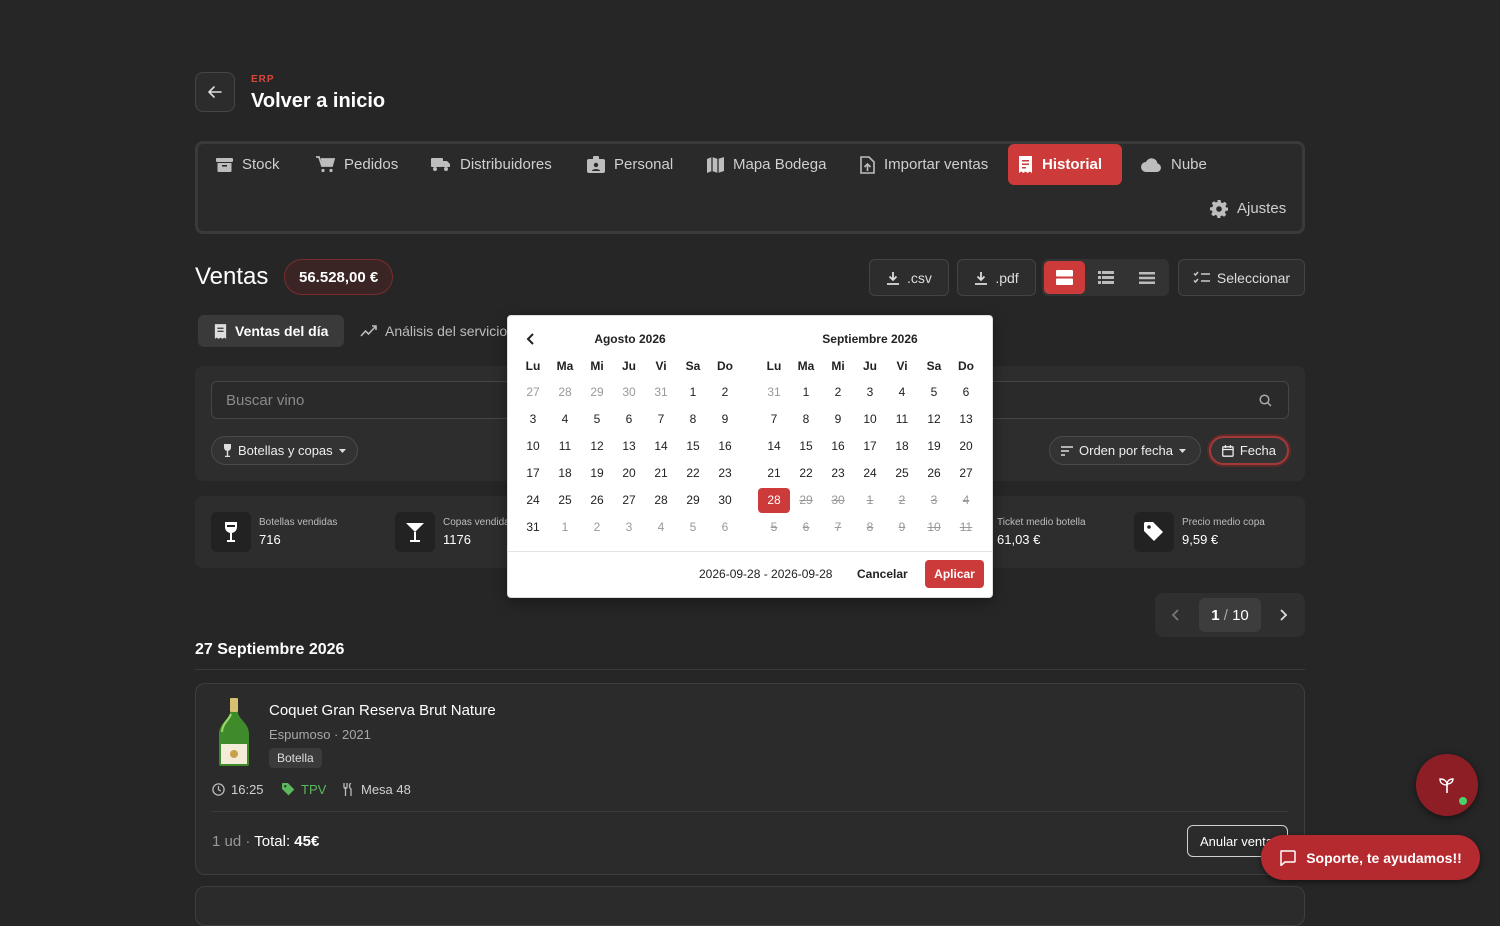 This screenshot has width=1500, height=926. I want to click on nav-item-personal: Personal, so click(630, 164).